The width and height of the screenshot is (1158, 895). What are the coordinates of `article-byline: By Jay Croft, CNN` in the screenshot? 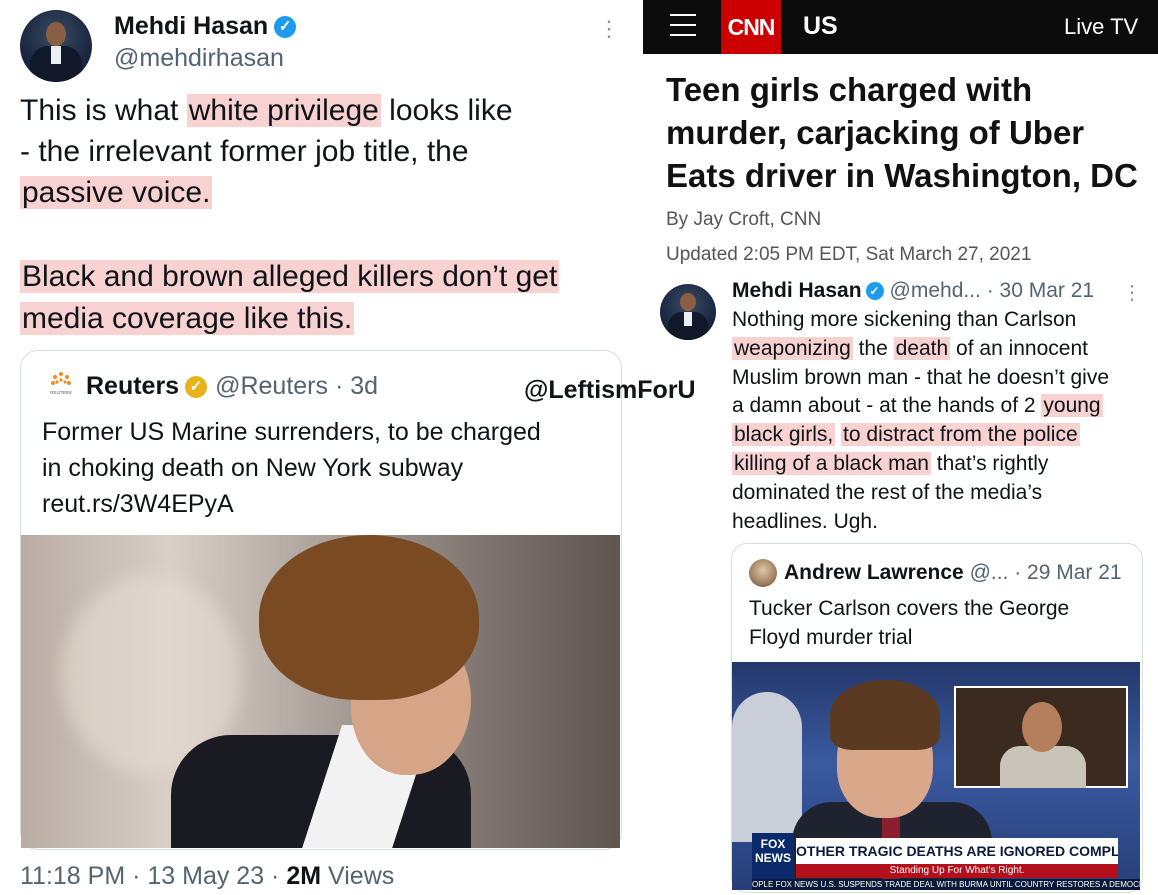 It's located at (744, 219).